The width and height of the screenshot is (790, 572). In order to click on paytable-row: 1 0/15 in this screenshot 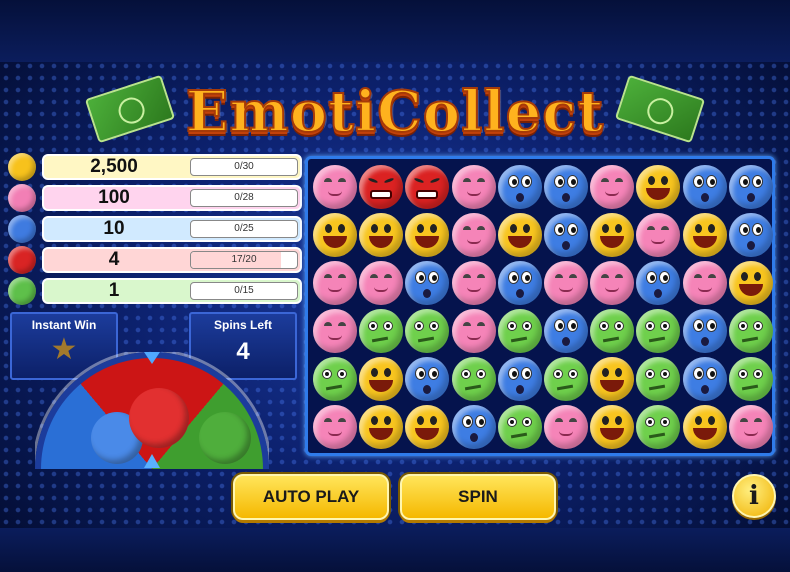, I will do `click(155, 291)`.